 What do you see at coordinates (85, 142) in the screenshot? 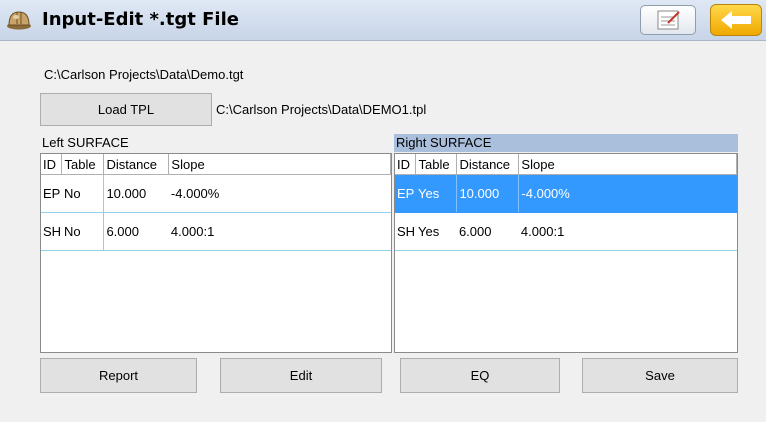
I see `left-surface-label: Left SURFACE` at bounding box center [85, 142].